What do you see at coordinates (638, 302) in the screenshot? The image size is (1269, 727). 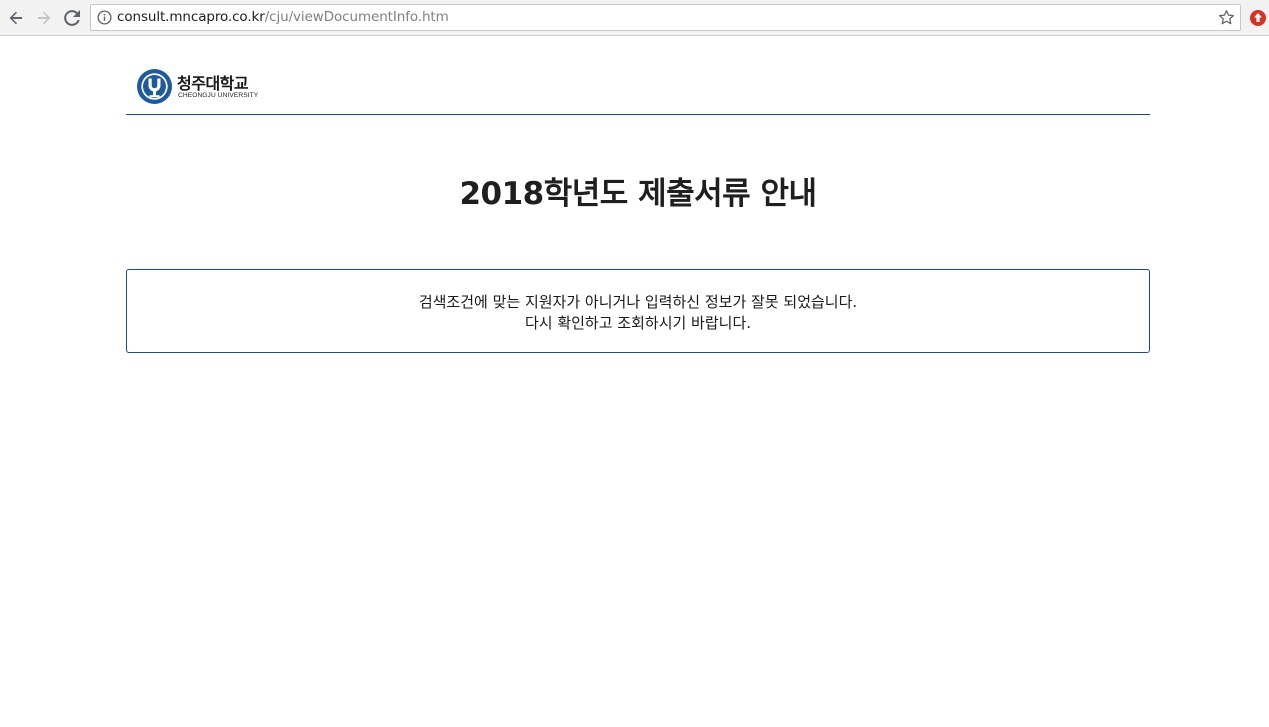 I see `notice-message-line-1: 검색조건에 맞는 지원자가 아니거나 입력하신 정보가 잘못 되었습니다.` at bounding box center [638, 302].